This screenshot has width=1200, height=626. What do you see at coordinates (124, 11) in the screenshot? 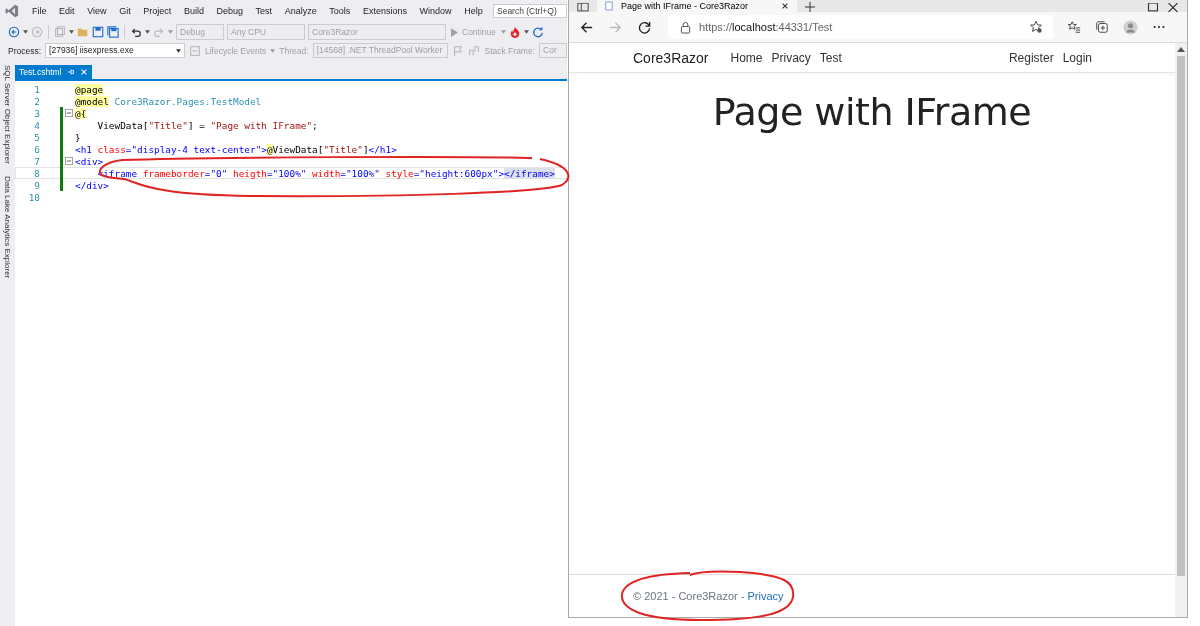
I see `menu-item: Git` at bounding box center [124, 11].